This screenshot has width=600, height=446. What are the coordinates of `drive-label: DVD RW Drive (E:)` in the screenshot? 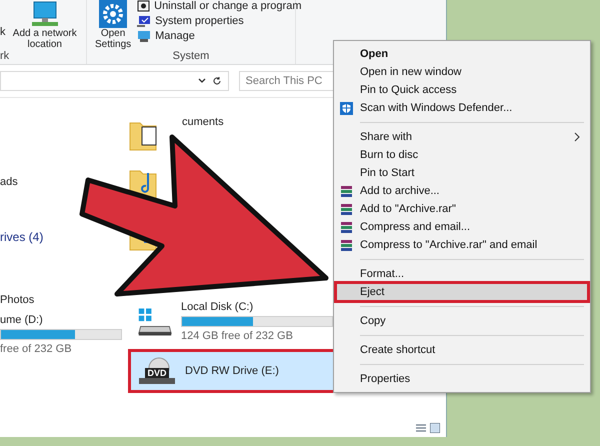 It's located at (232, 371).